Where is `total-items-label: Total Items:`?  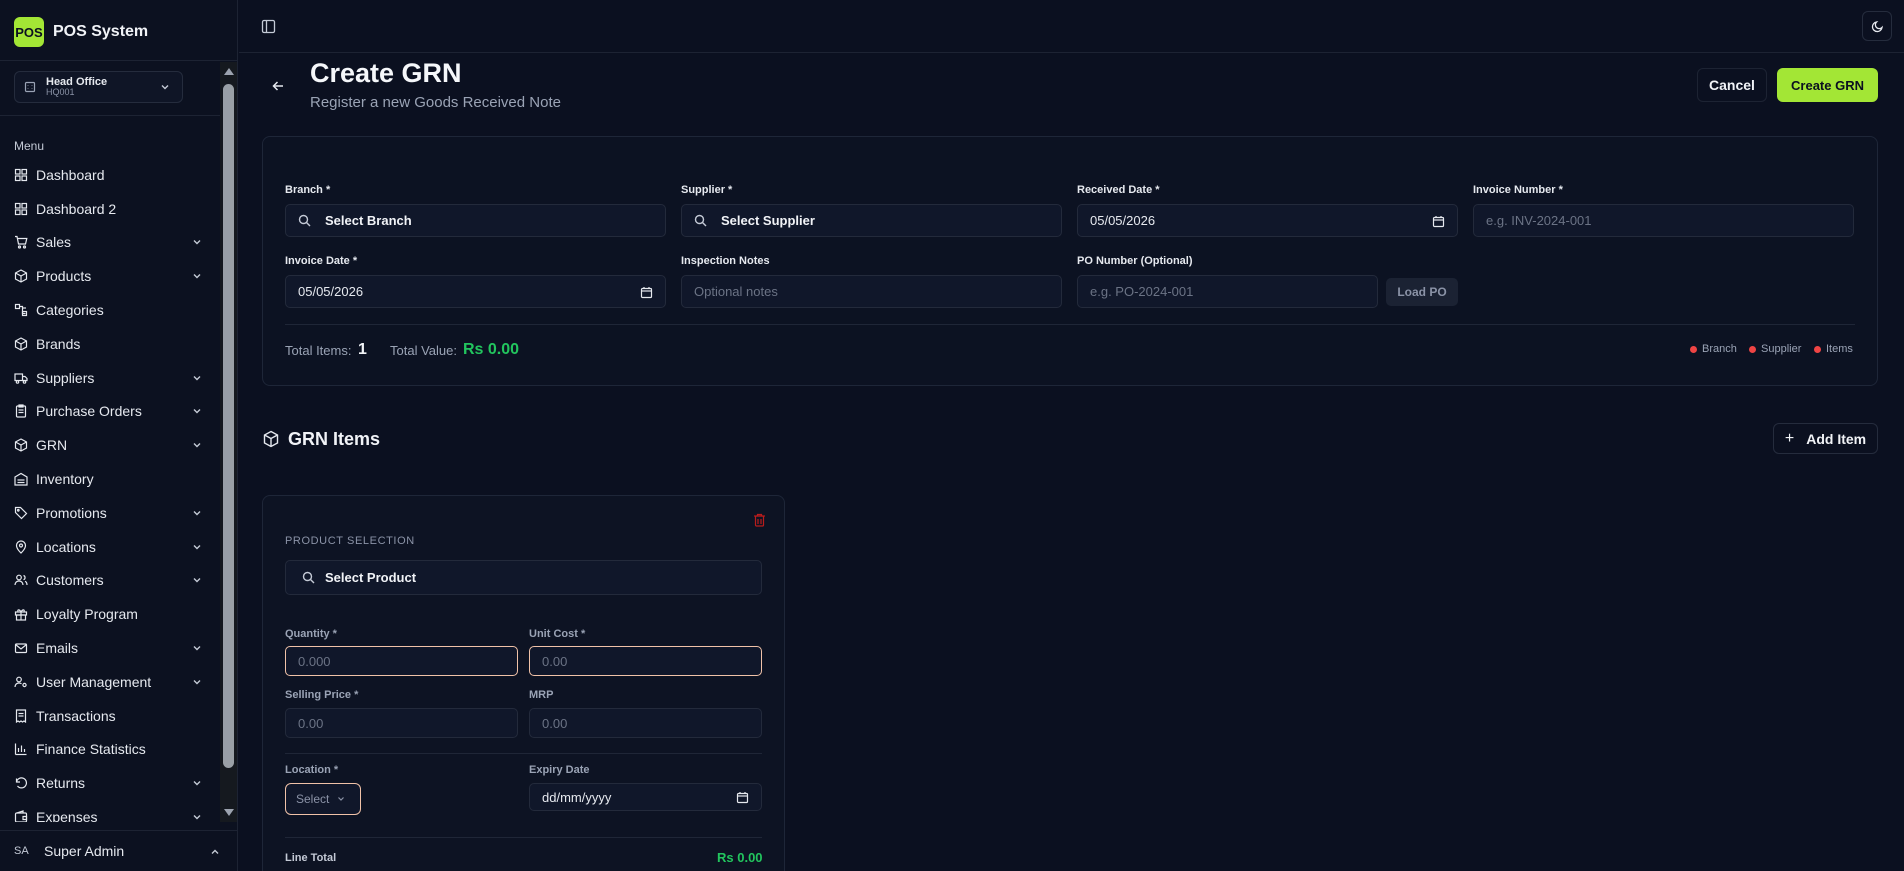
total-items-label: Total Items: is located at coordinates (318, 350).